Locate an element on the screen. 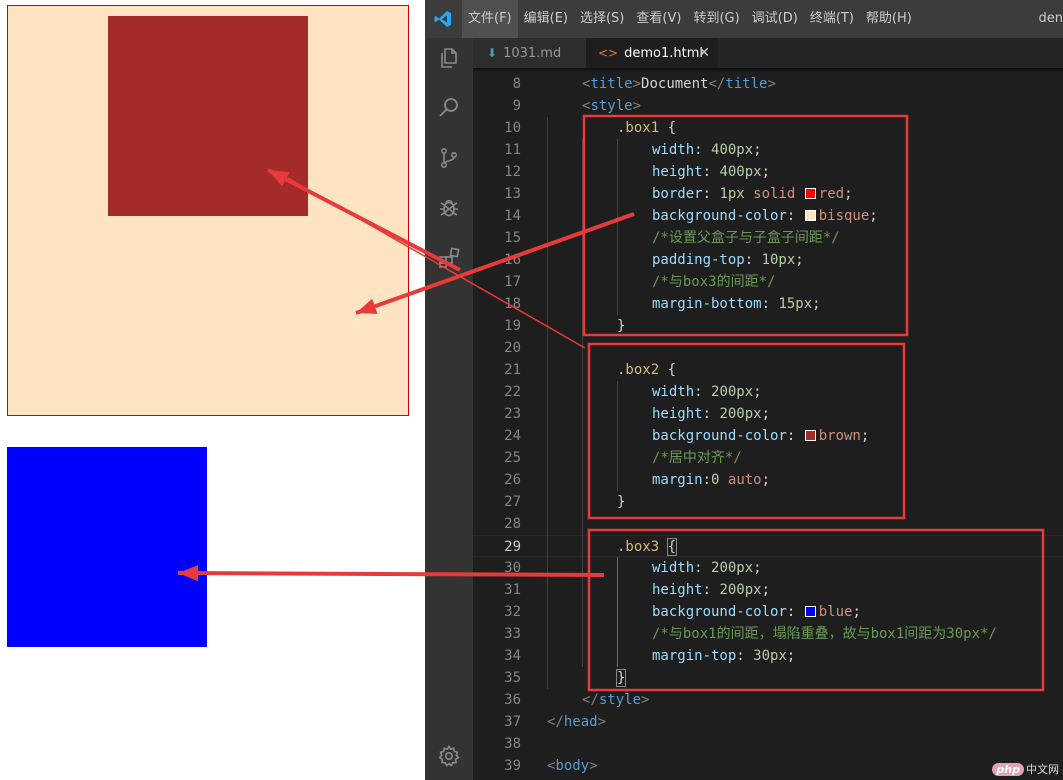  code-token: height is located at coordinates (677, 590).